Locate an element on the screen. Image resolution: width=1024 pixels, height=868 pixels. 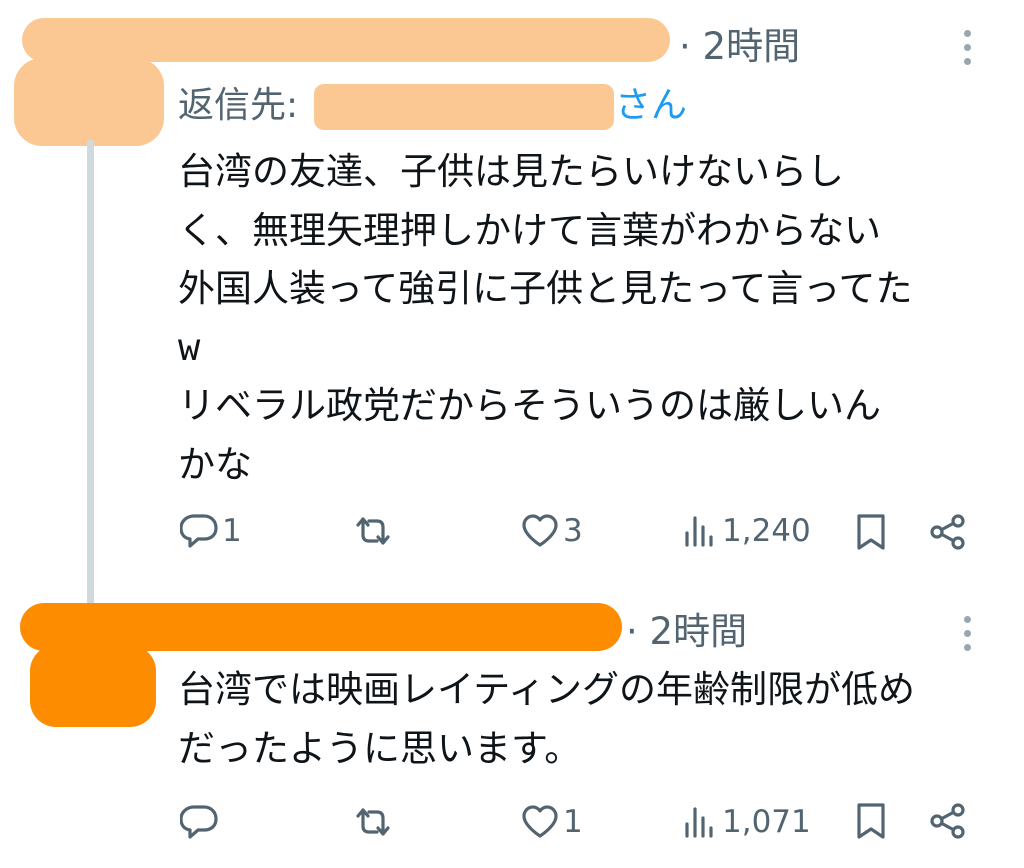
tweet-text: 台湾では映画レイティングの年齢制限が低め だったように思います。 is located at coordinates (547, 719).